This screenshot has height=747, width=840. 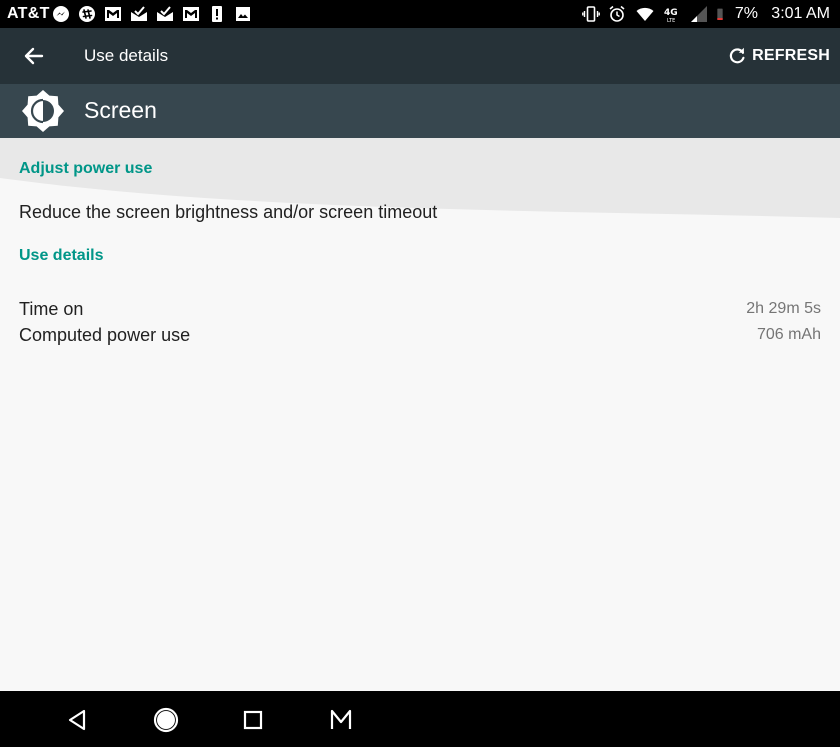 What do you see at coordinates (671, 13) in the screenshot?
I see `svg-text: 4G` at bounding box center [671, 13].